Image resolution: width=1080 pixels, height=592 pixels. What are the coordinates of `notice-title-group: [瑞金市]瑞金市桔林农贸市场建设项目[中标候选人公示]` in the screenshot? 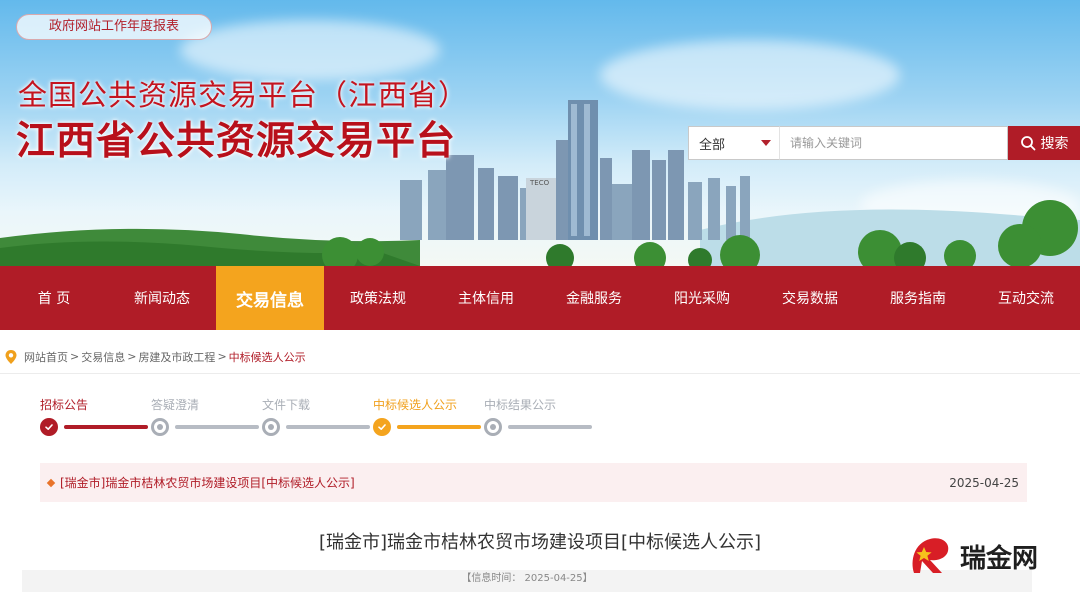 It's located at (200, 482).